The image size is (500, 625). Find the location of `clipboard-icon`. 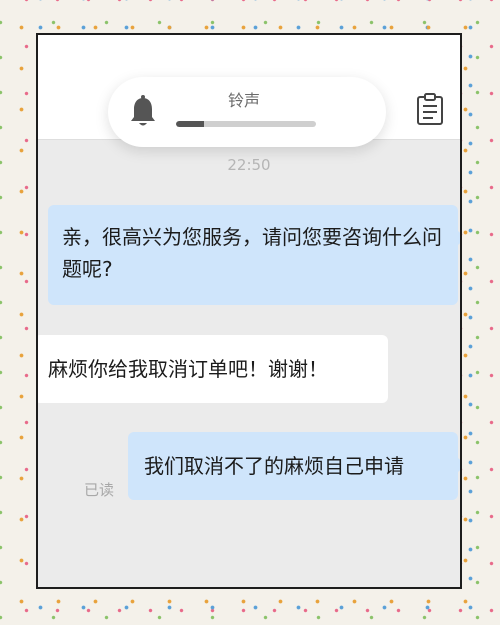

clipboard-icon is located at coordinates (430, 109).